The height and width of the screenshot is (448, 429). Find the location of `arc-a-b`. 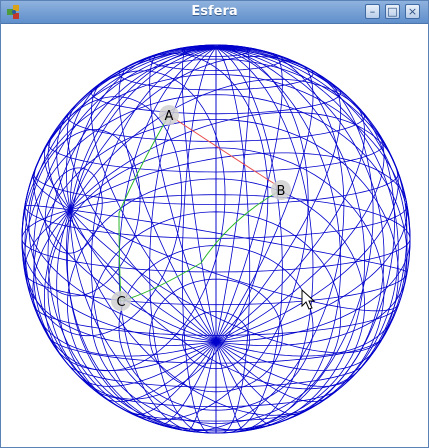

arc-a-b is located at coordinates (225, 151).